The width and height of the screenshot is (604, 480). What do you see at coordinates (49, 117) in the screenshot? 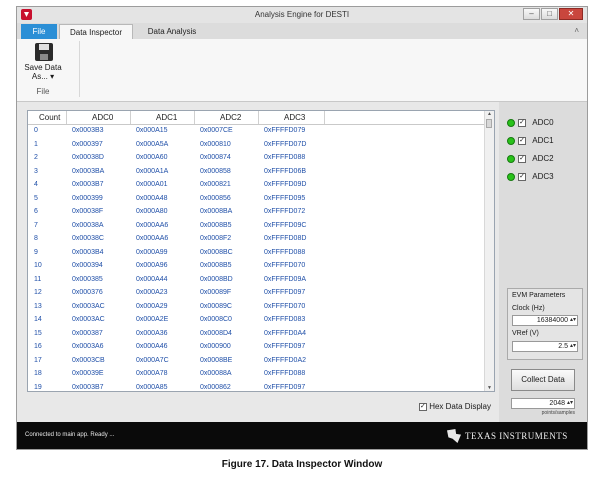
I see `column-header-count: Count` at bounding box center [49, 117].